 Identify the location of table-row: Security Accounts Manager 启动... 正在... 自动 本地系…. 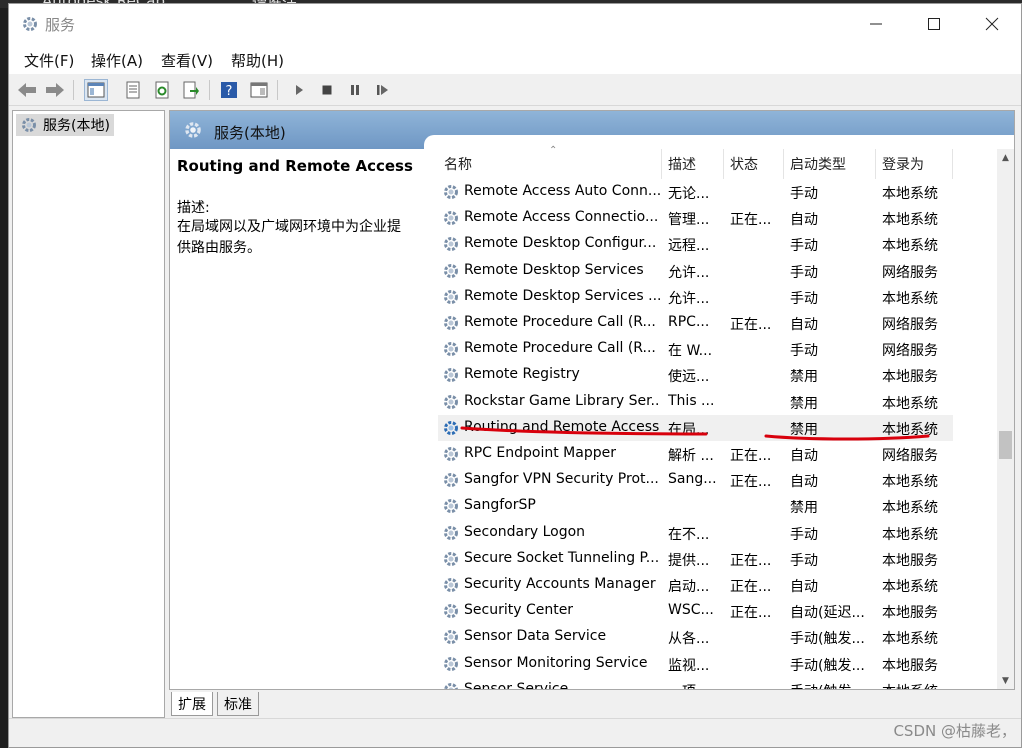
(695, 585).